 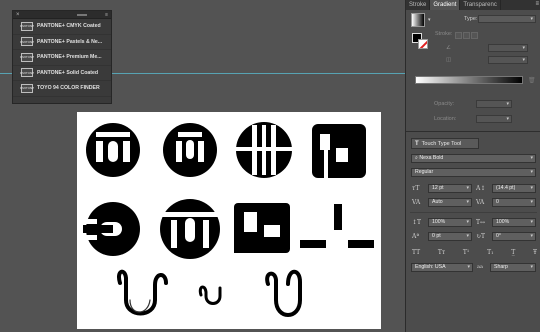 I want to click on antialias-value: Sharp, so click(x=501, y=267).